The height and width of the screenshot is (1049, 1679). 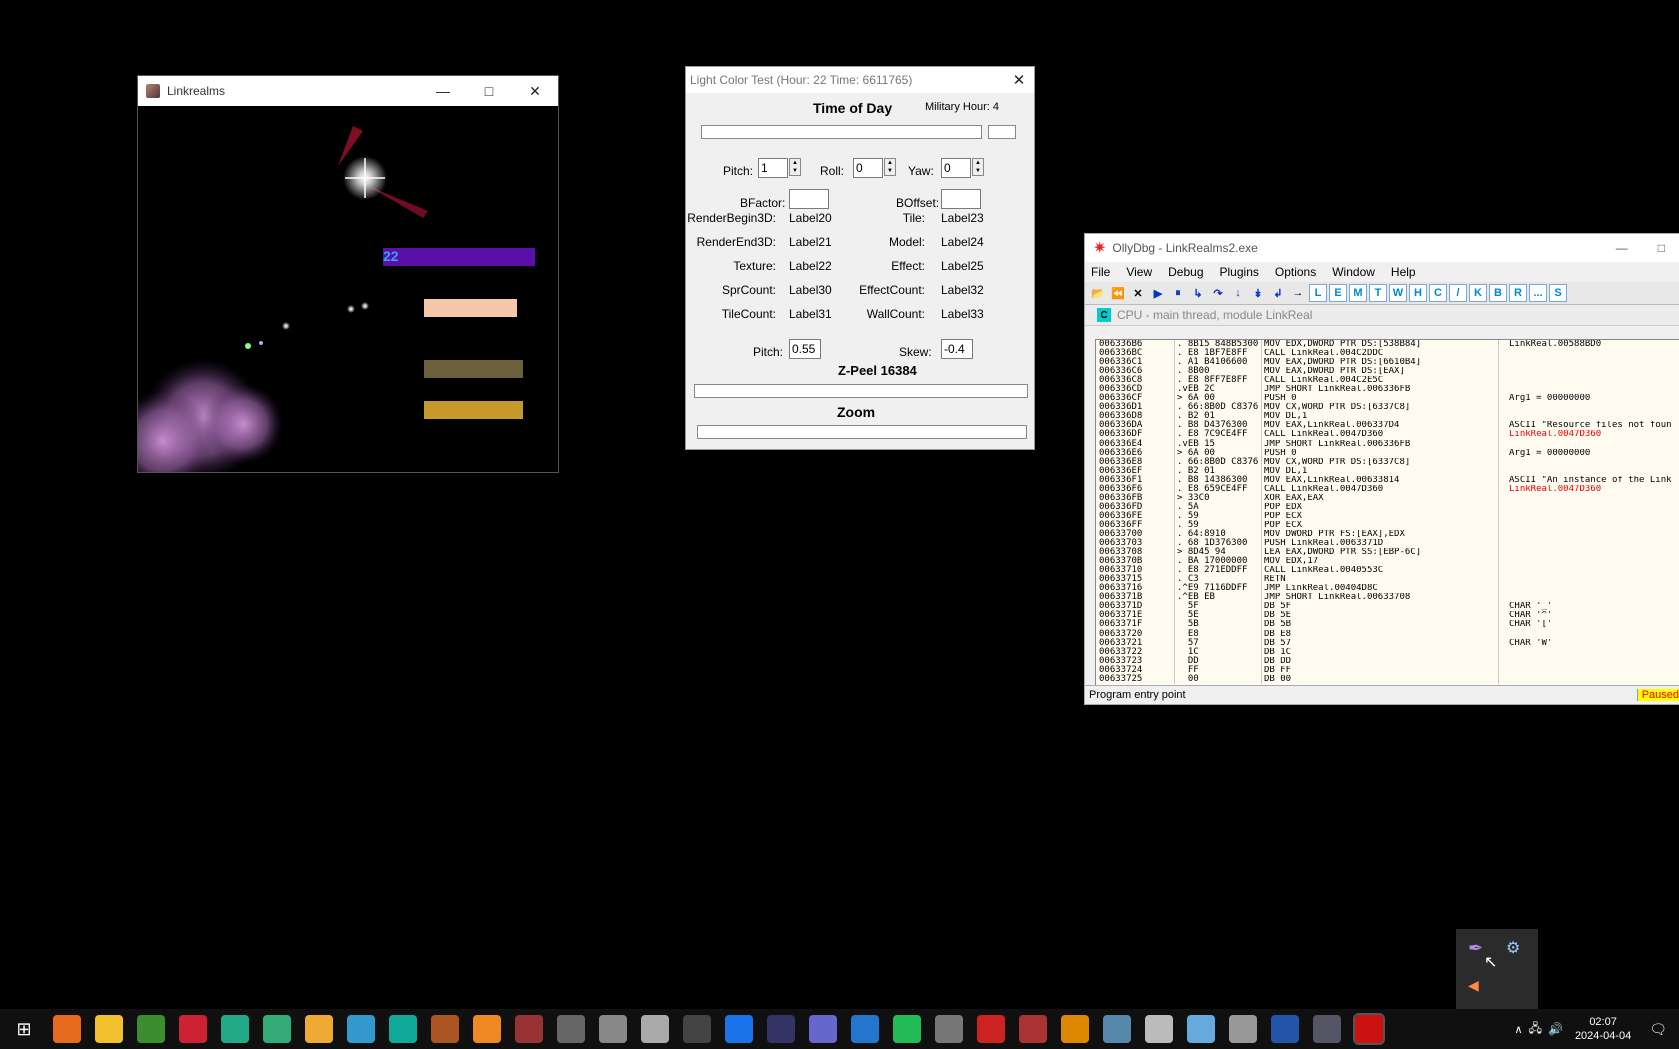 What do you see at coordinates (1558, 293) in the screenshot?
I see `toolbar-window-button: S` at bounding box center [1558, 293].